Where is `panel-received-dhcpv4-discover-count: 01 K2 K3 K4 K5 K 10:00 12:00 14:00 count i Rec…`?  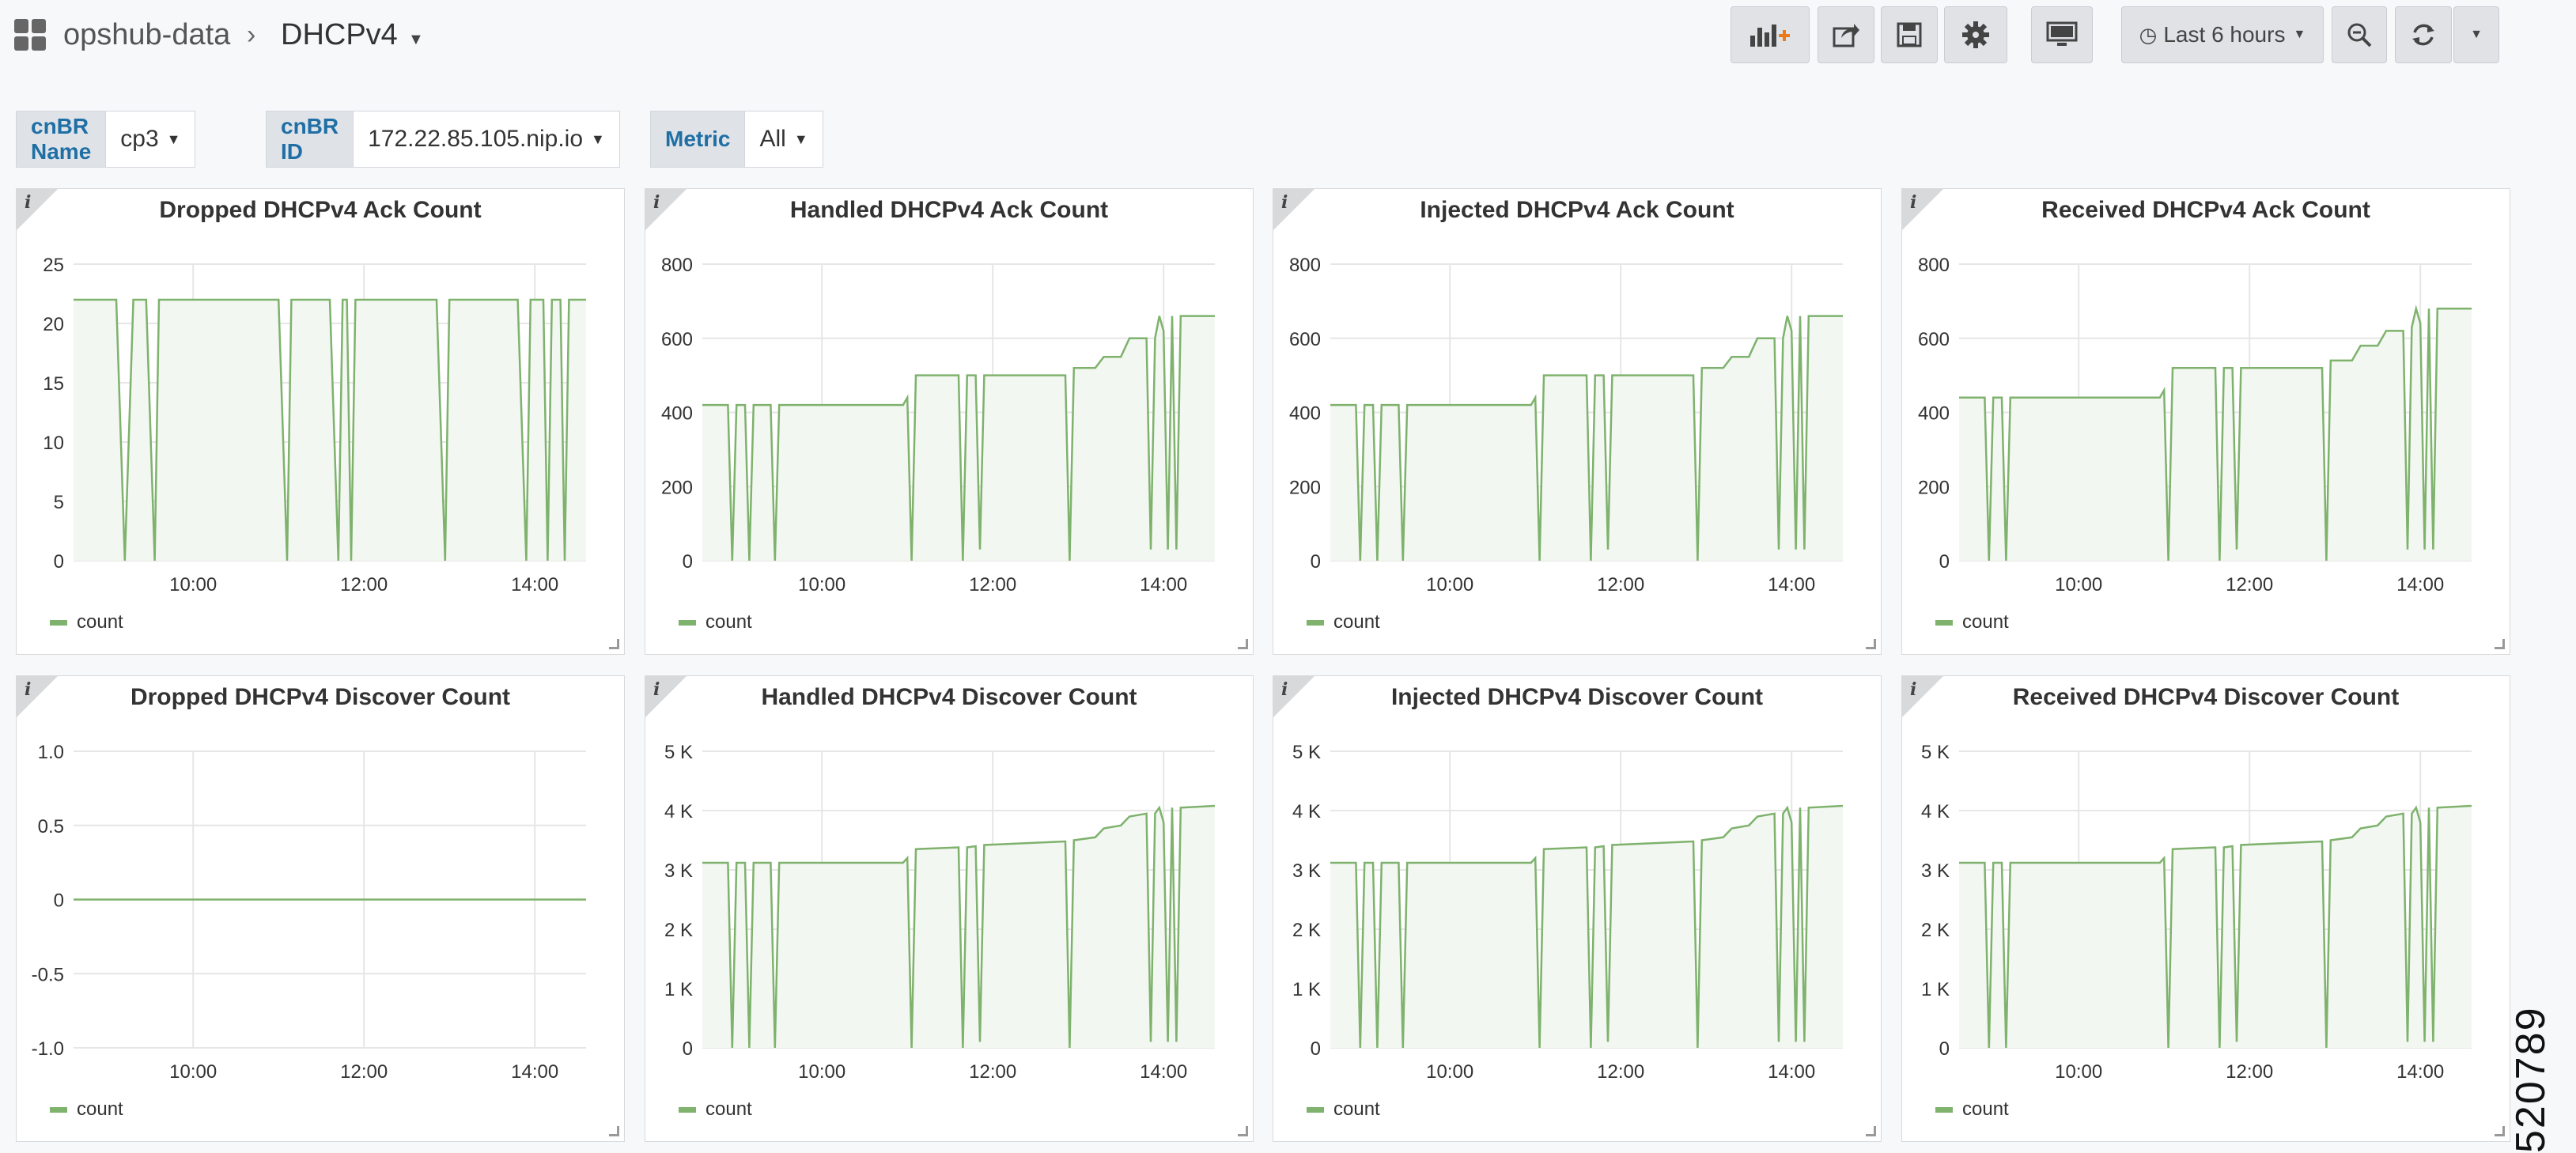 panel-received-dhcpv4-discover-count: 01 K2 K3 K4 K5 K 10:00 12:00 14:00 count i Rec… is located at coordinates (2205, 908).